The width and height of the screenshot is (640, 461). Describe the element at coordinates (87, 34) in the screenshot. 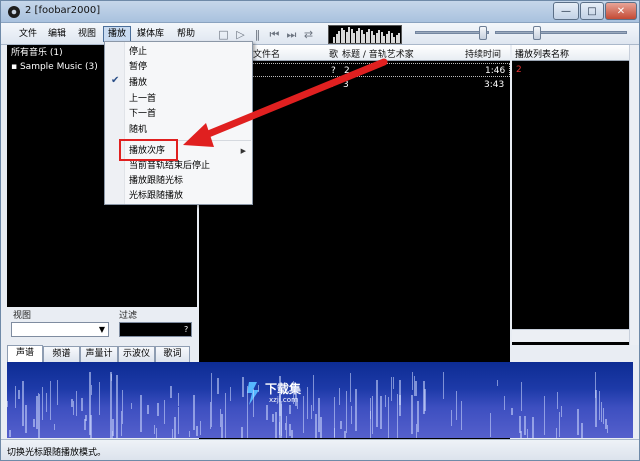

I see `menu-view: 视图` at that location.